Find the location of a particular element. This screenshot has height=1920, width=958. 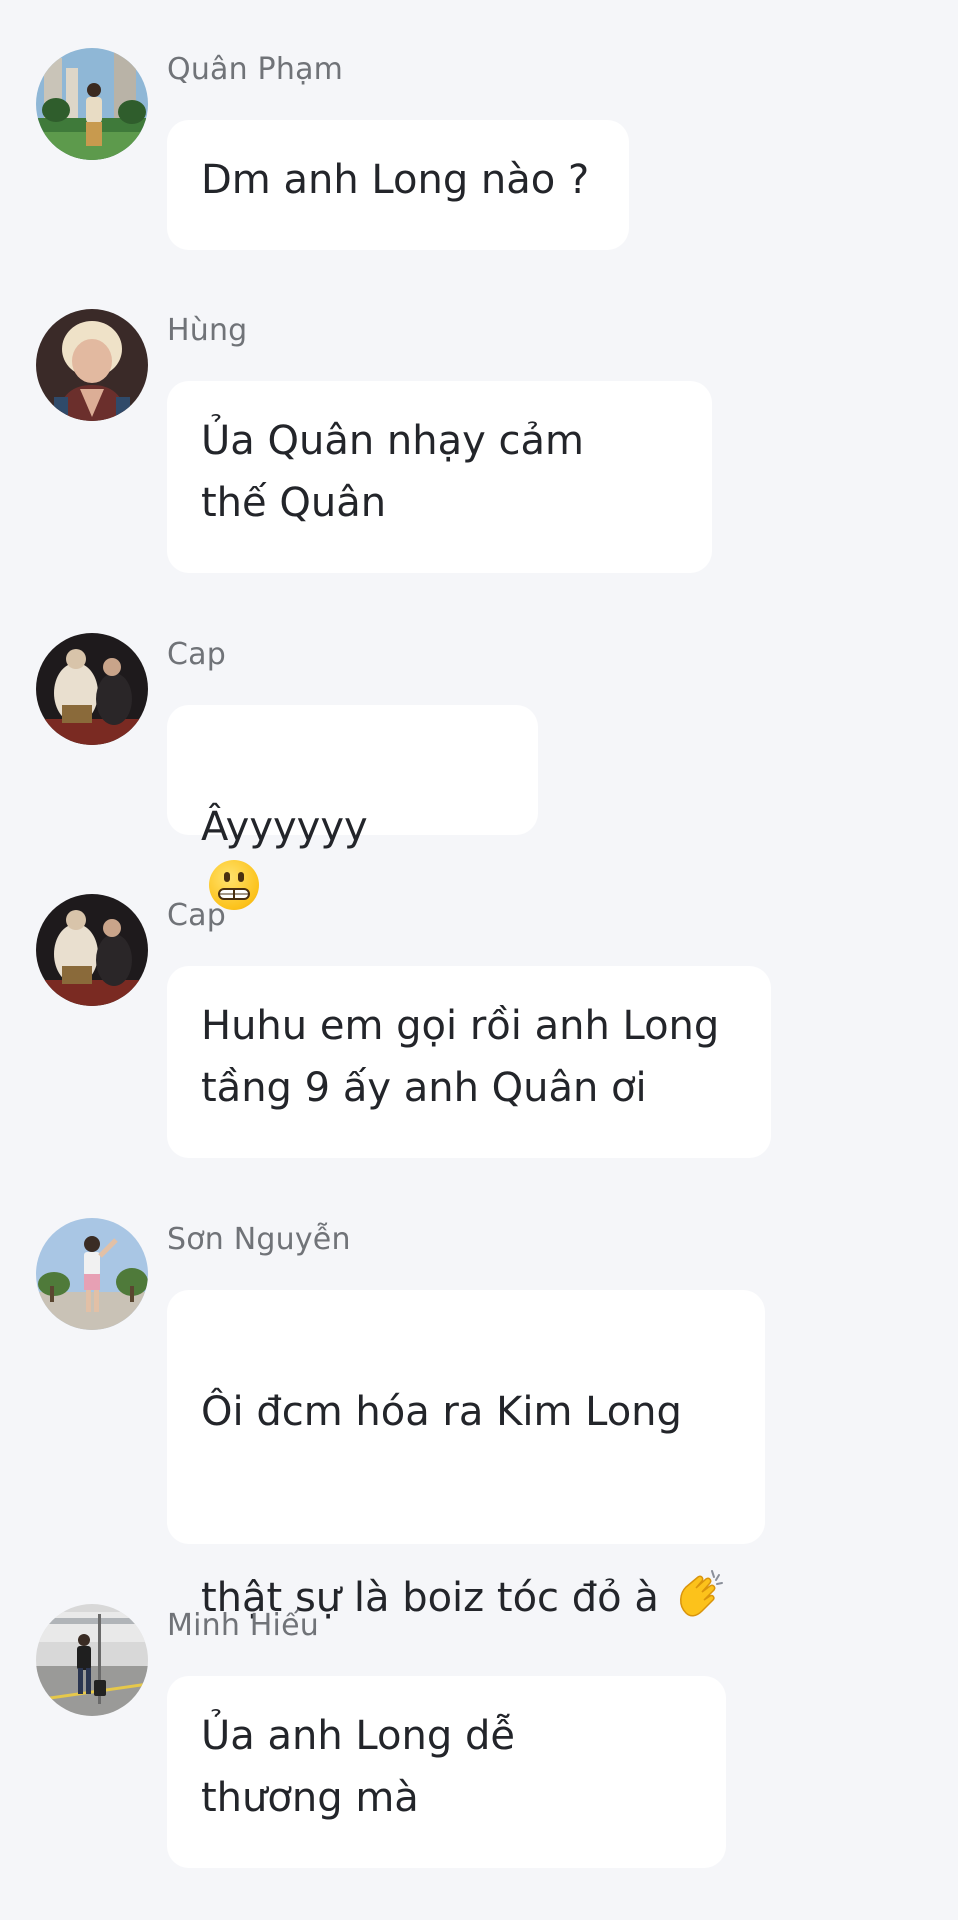

sender-name: Hùng is located at coordinates (207, 330).